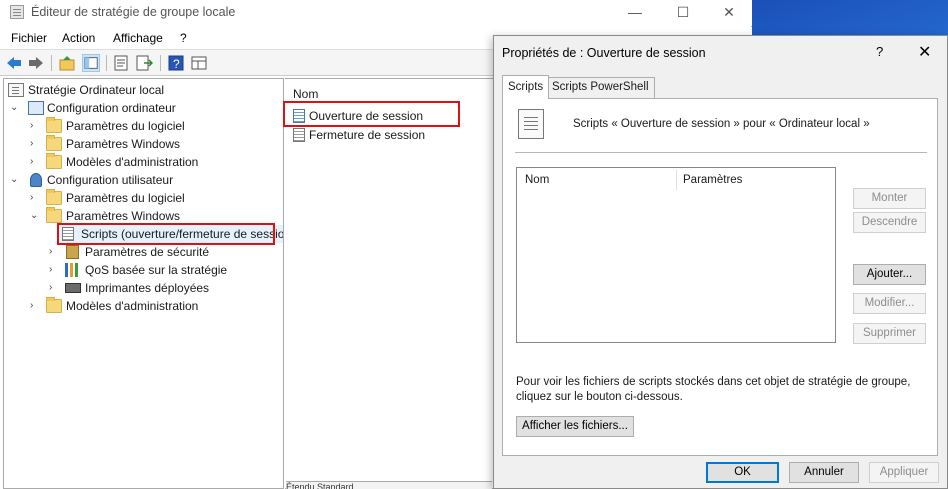 The image size is (948, 489). What do you see at coordinates (712, 180) in the screenshot?
I see `column-header-params: Paramètres` at bounding box center [712, 180].